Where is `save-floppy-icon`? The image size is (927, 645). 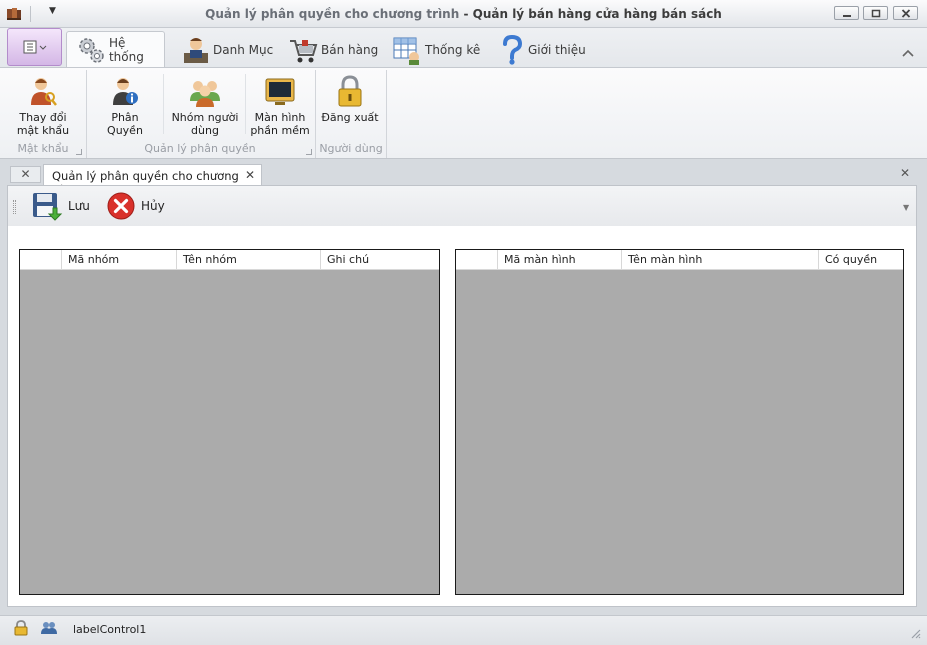 save-floppy-icon is located at coordinates (48, 207).